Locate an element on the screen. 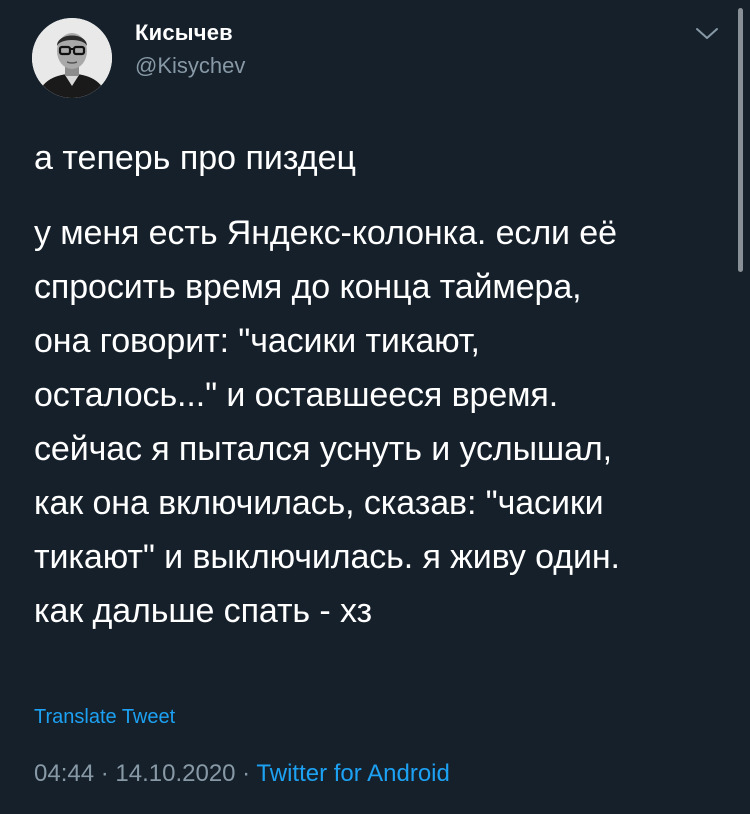 The image size is (750, 814). tweet-body-line: тикают" и выключилась. я живу один. is located at coordinates (327, 557).